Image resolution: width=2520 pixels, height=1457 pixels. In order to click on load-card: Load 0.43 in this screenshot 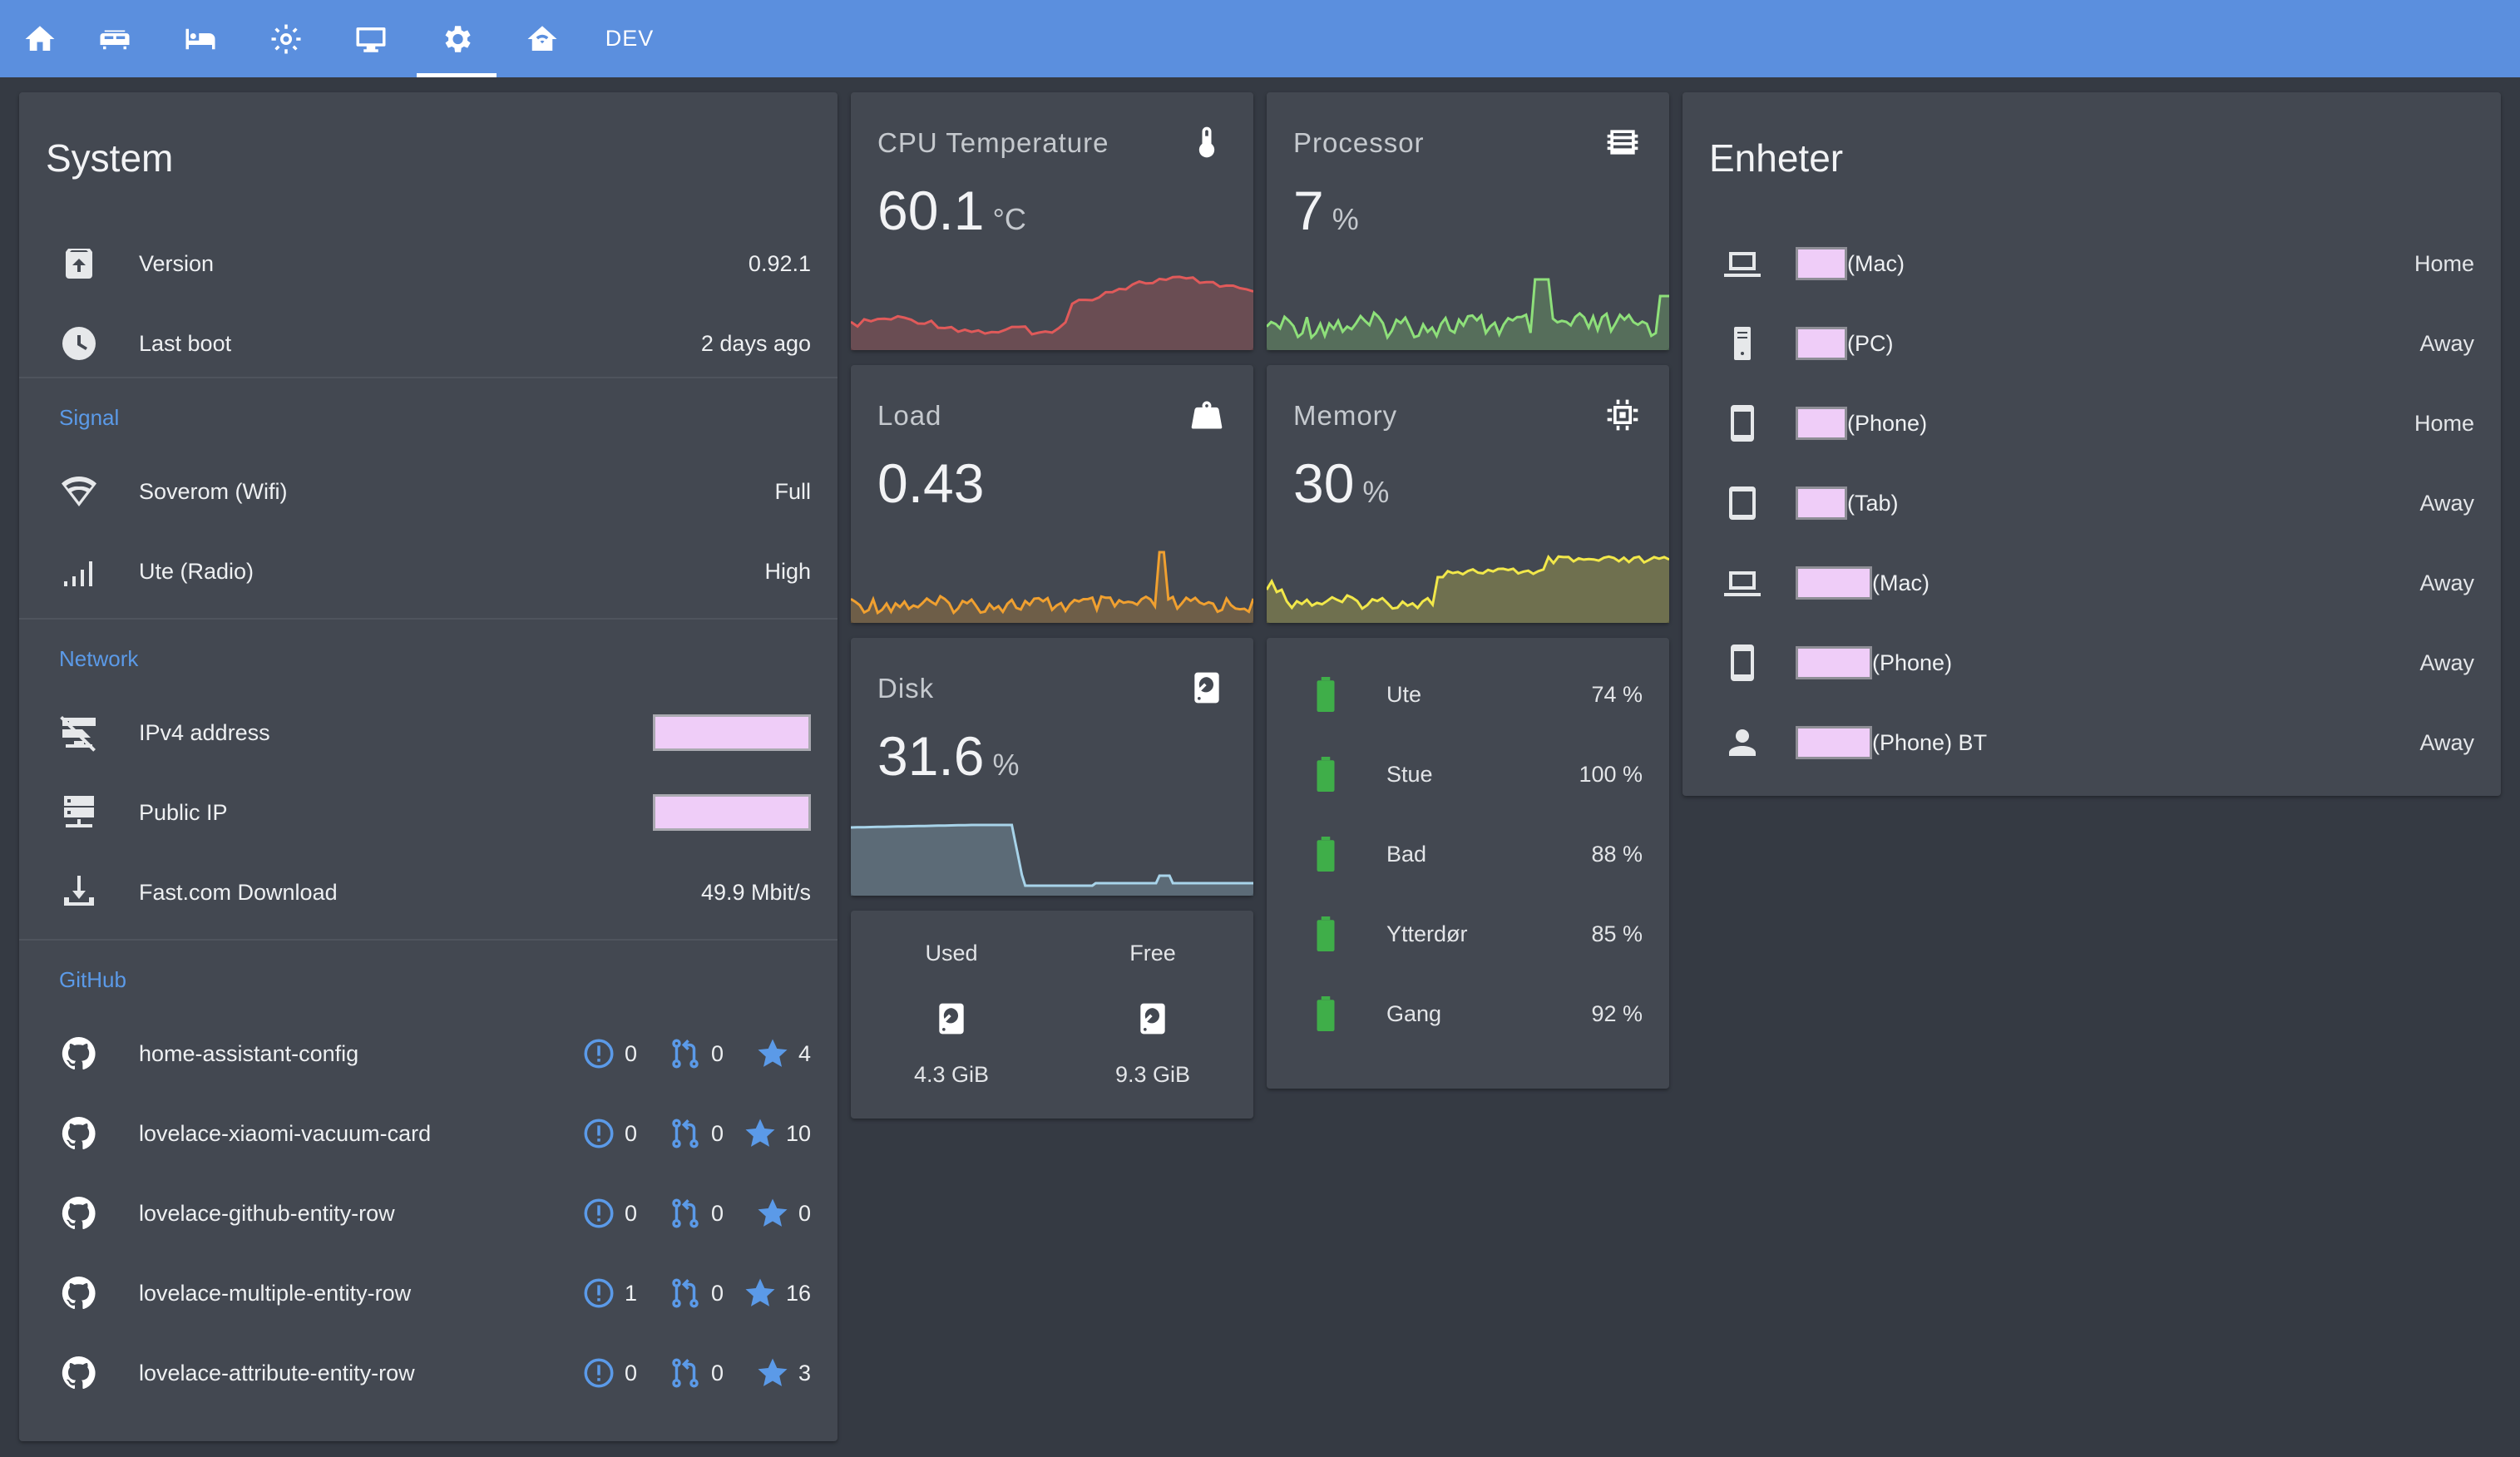, I will do `click(1052, 494)`.